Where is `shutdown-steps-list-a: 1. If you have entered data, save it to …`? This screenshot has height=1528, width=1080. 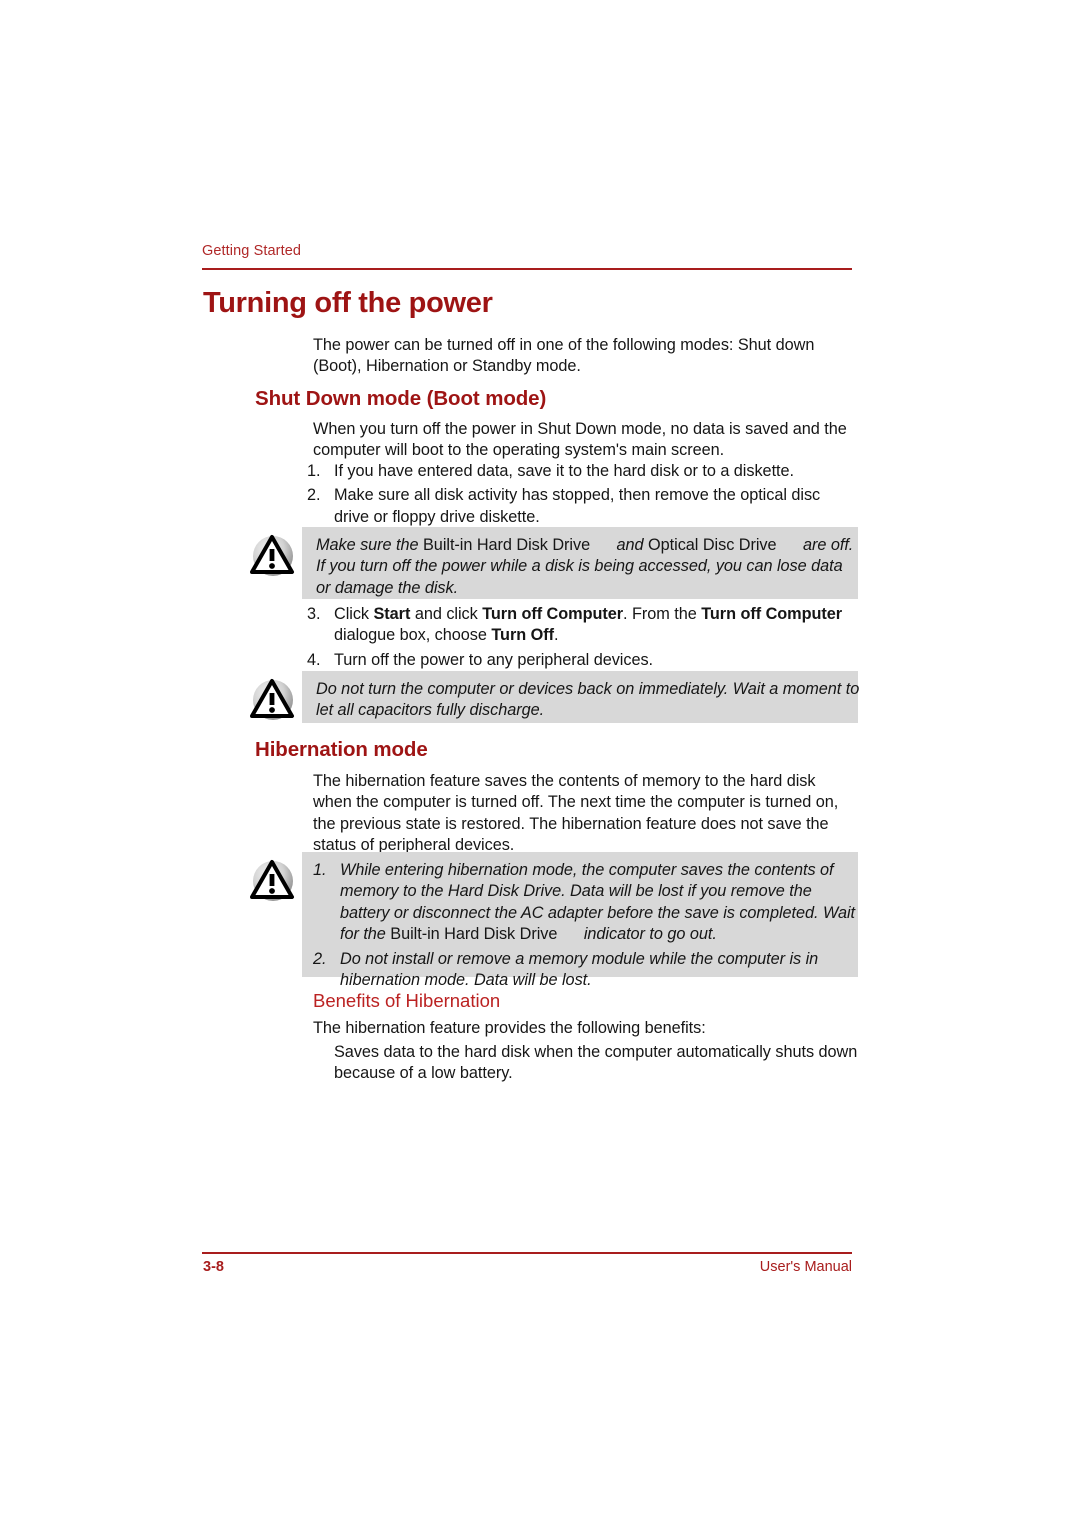 shutdown-steps-list-a: 1. If you have entered data, save it to … is located at coordinates (581, 494).